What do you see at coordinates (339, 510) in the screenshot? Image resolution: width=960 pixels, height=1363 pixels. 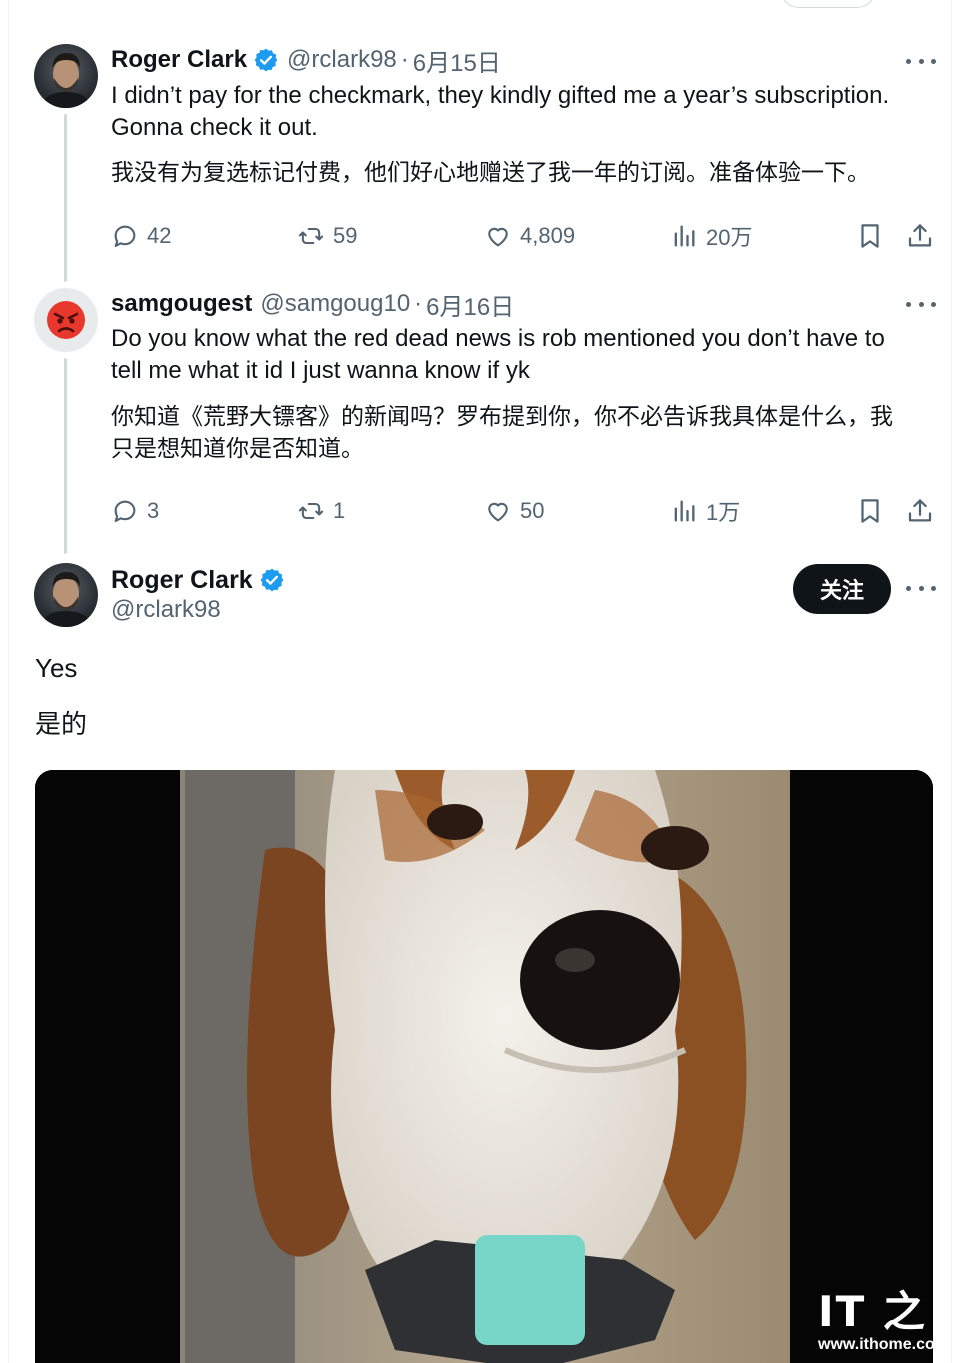 I see `repost-count: 1` at bounding box center [339, 510].